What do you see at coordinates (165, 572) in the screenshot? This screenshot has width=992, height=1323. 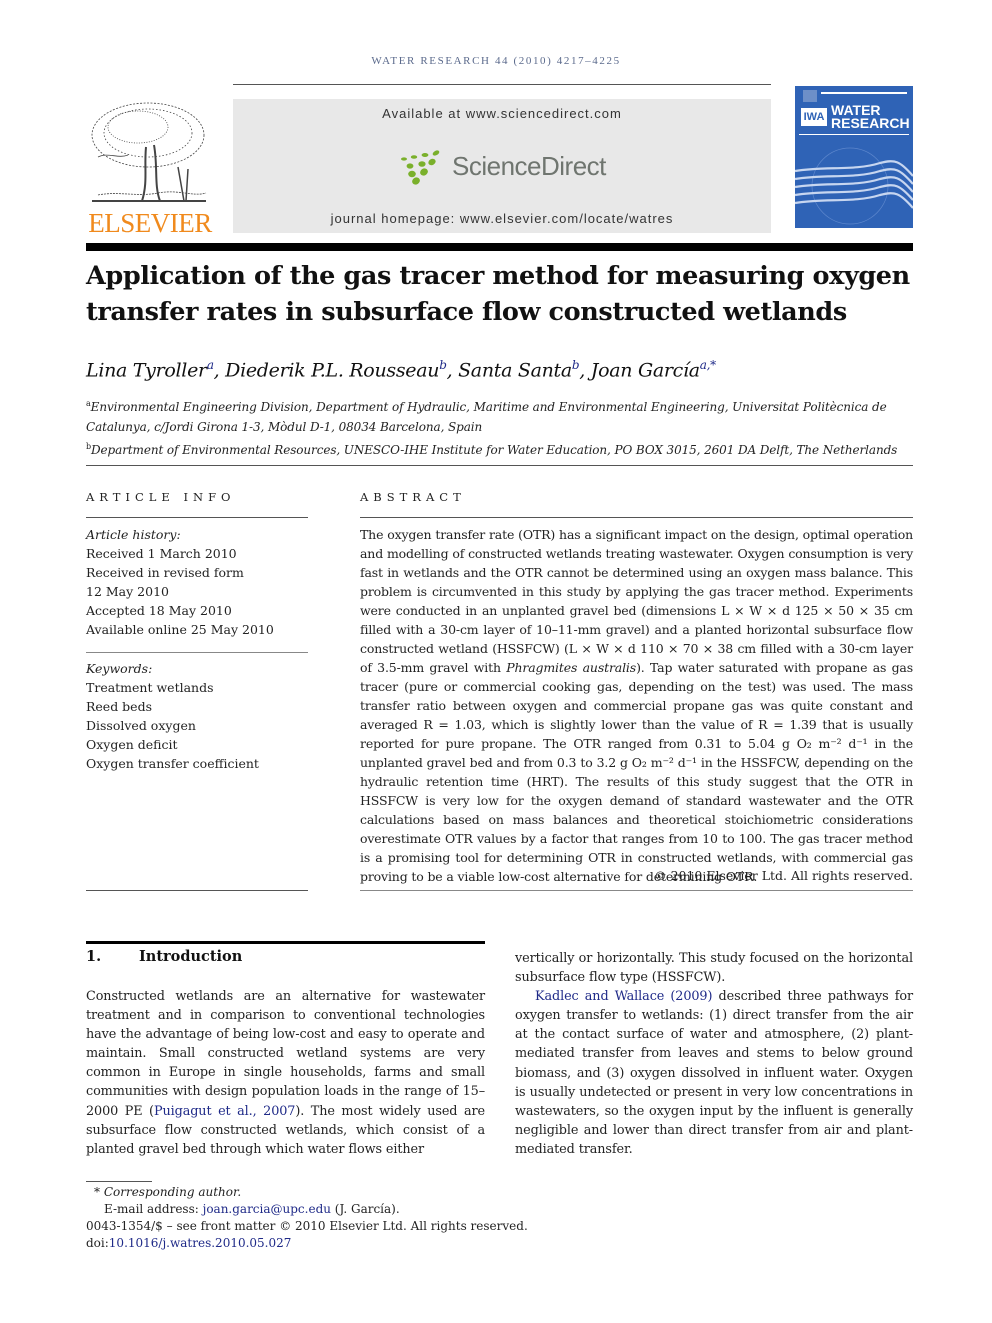 I see `history-item: Received in revised form` at bounding box center [165, 572].